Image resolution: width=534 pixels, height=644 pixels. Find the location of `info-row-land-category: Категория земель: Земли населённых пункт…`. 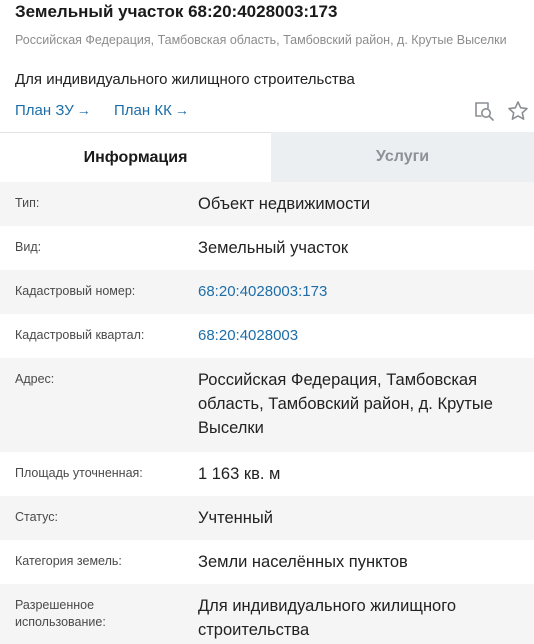

info-row-land-category: Категория земель: Земли населённых пункт… is located at coordinates (267, 562).